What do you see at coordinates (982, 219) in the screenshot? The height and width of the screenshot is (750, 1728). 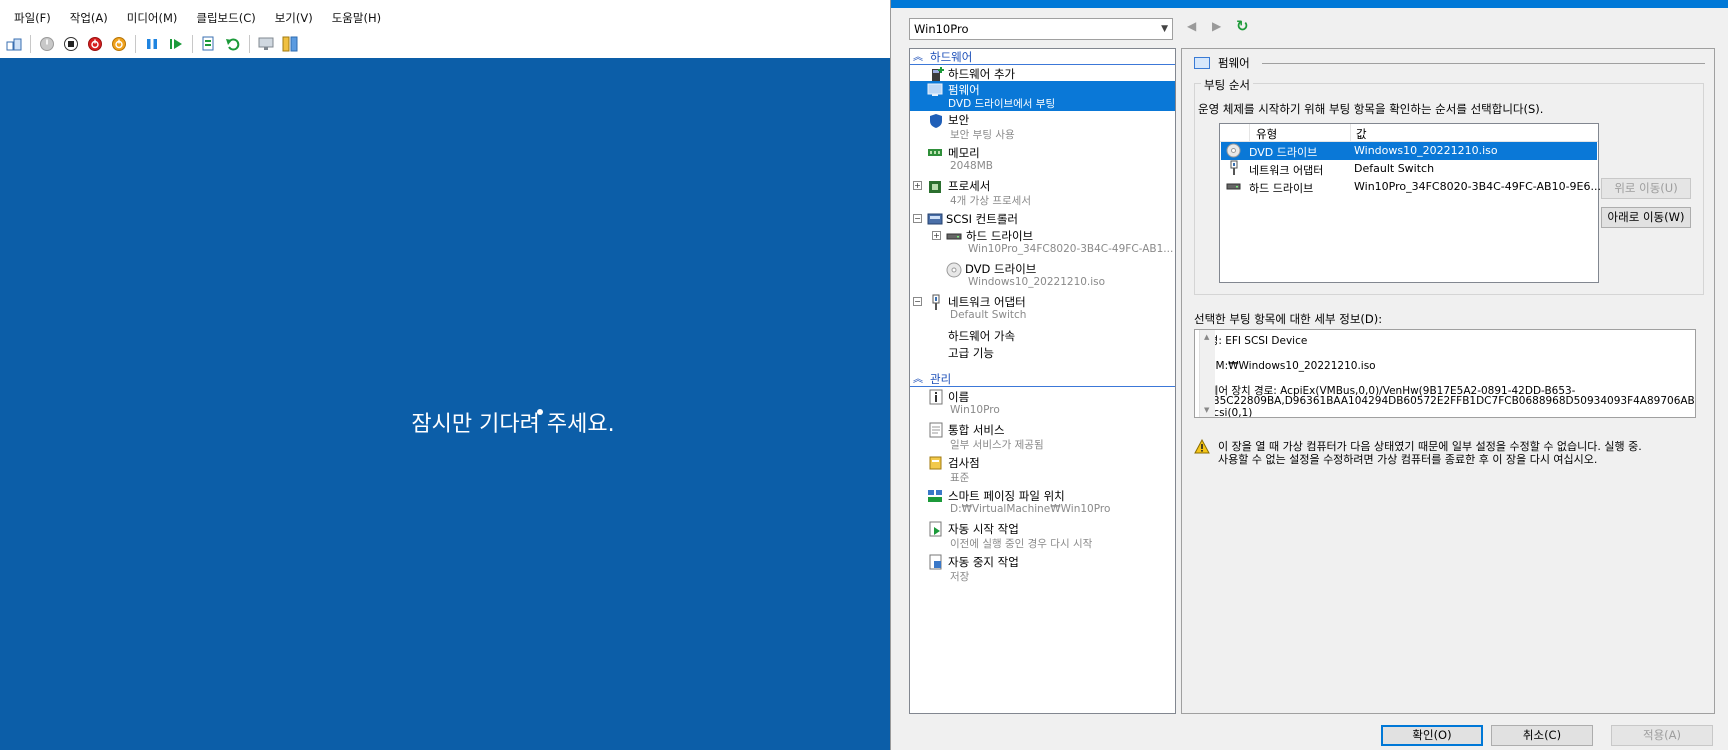 I see `tree-item-label: SCSI 컨트롤러` at bounding box center [982, 219].